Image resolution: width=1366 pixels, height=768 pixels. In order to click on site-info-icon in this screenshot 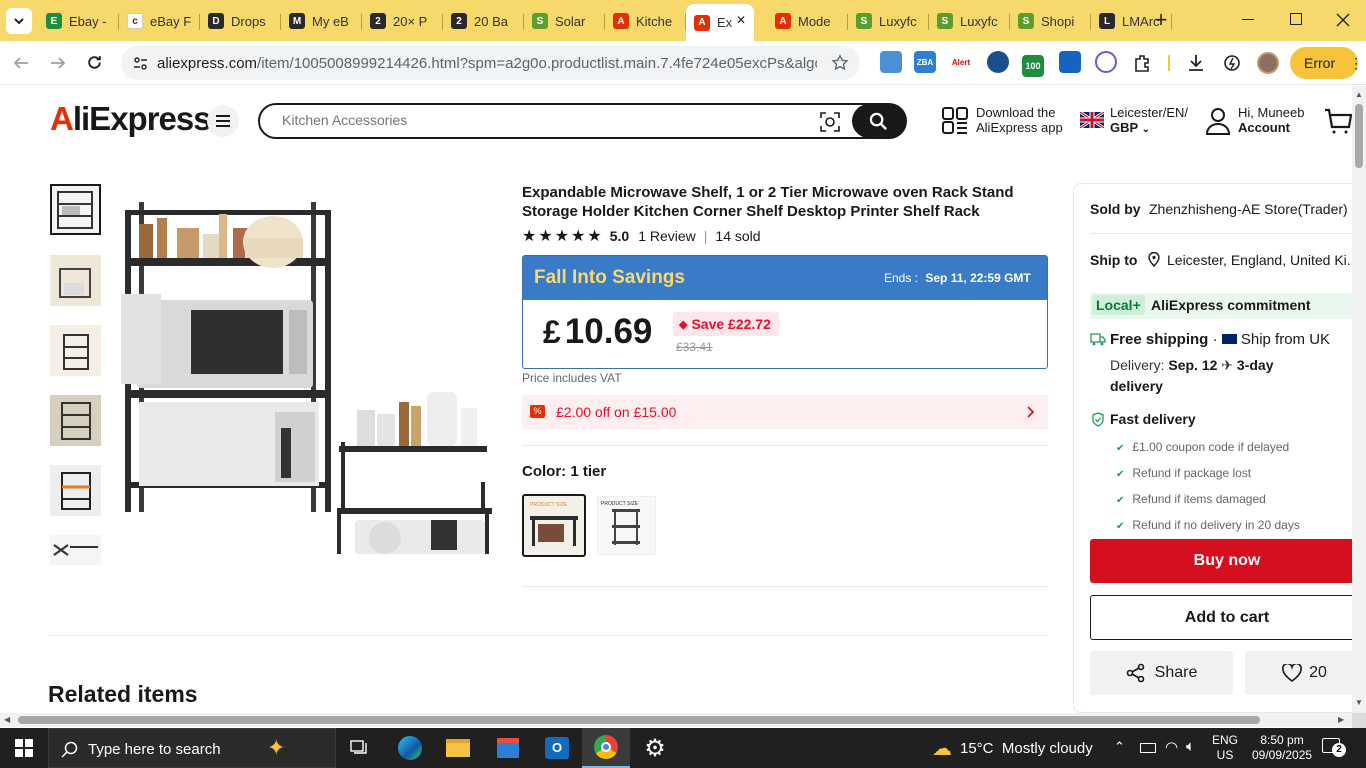, I will do `click(140, 63)`.